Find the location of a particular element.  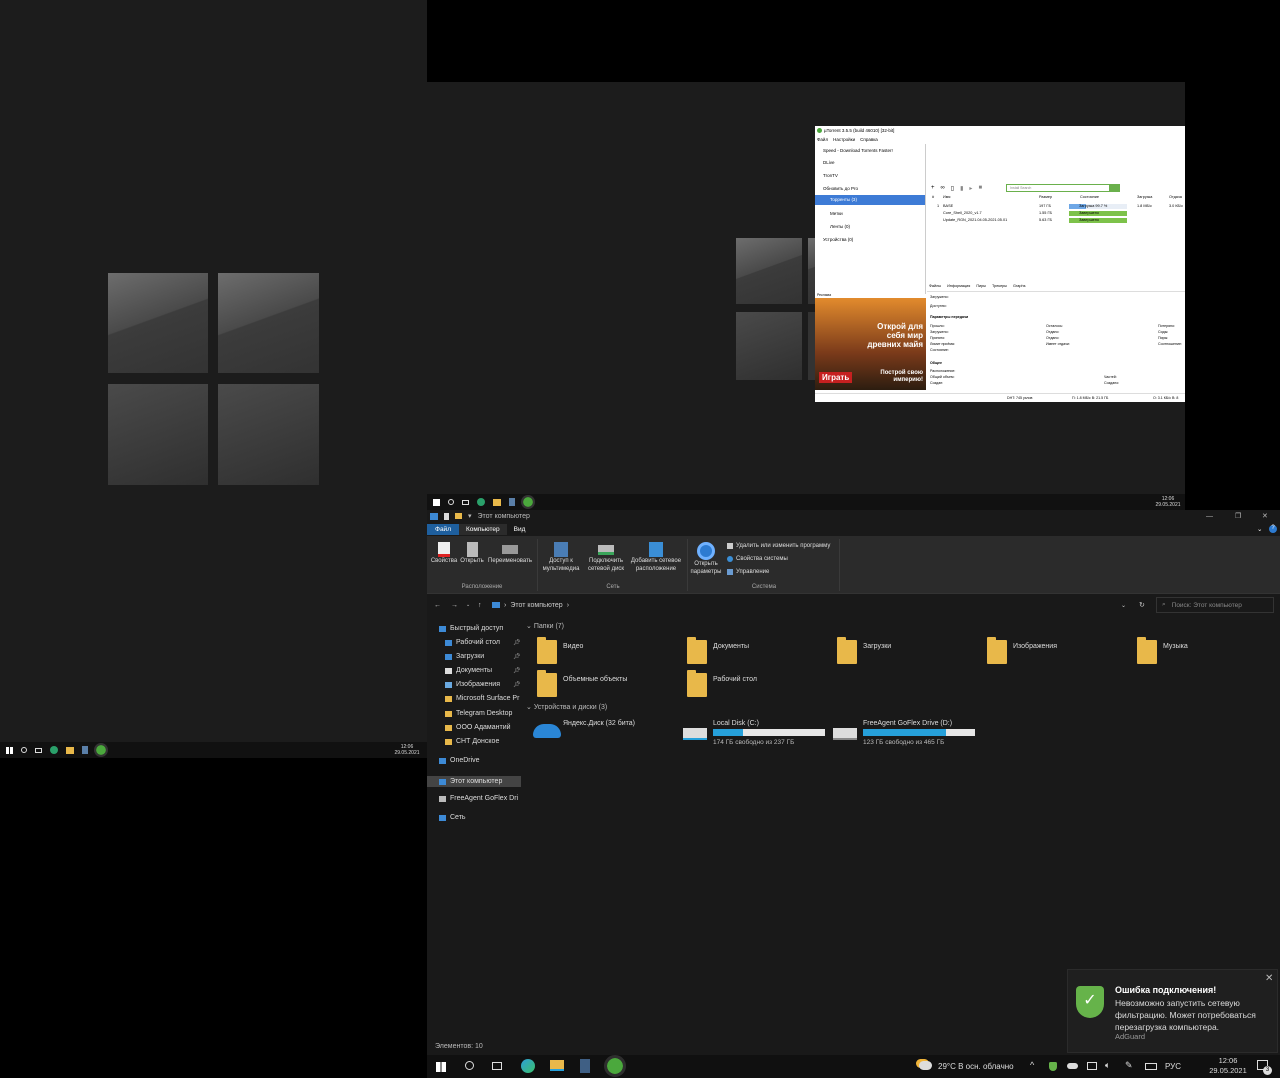

back-icon: ← is located at coordinates (437, 605).